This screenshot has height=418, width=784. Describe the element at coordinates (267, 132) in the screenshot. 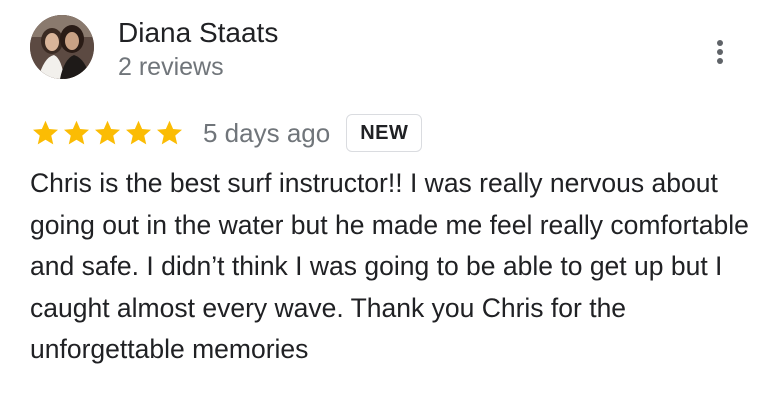

I see `review-date: 5 days ago` at that location.